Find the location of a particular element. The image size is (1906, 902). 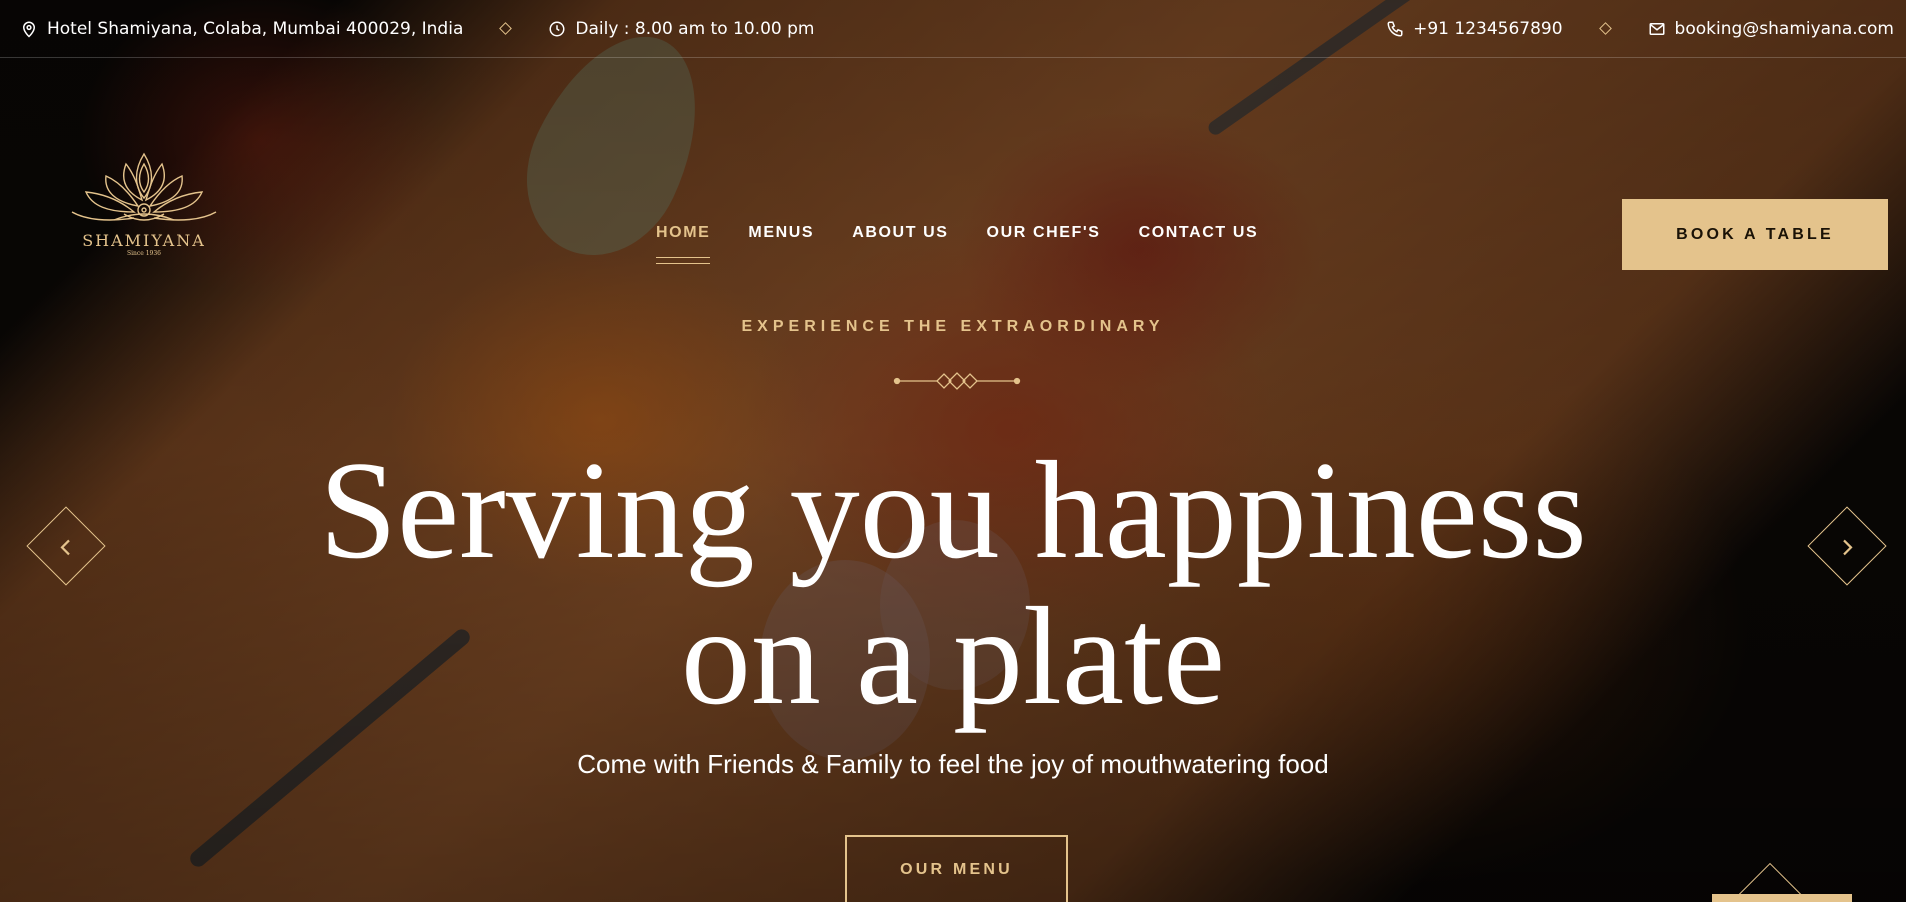

phone-text: +91 1234567890 is located at coordinates (1488, 28).